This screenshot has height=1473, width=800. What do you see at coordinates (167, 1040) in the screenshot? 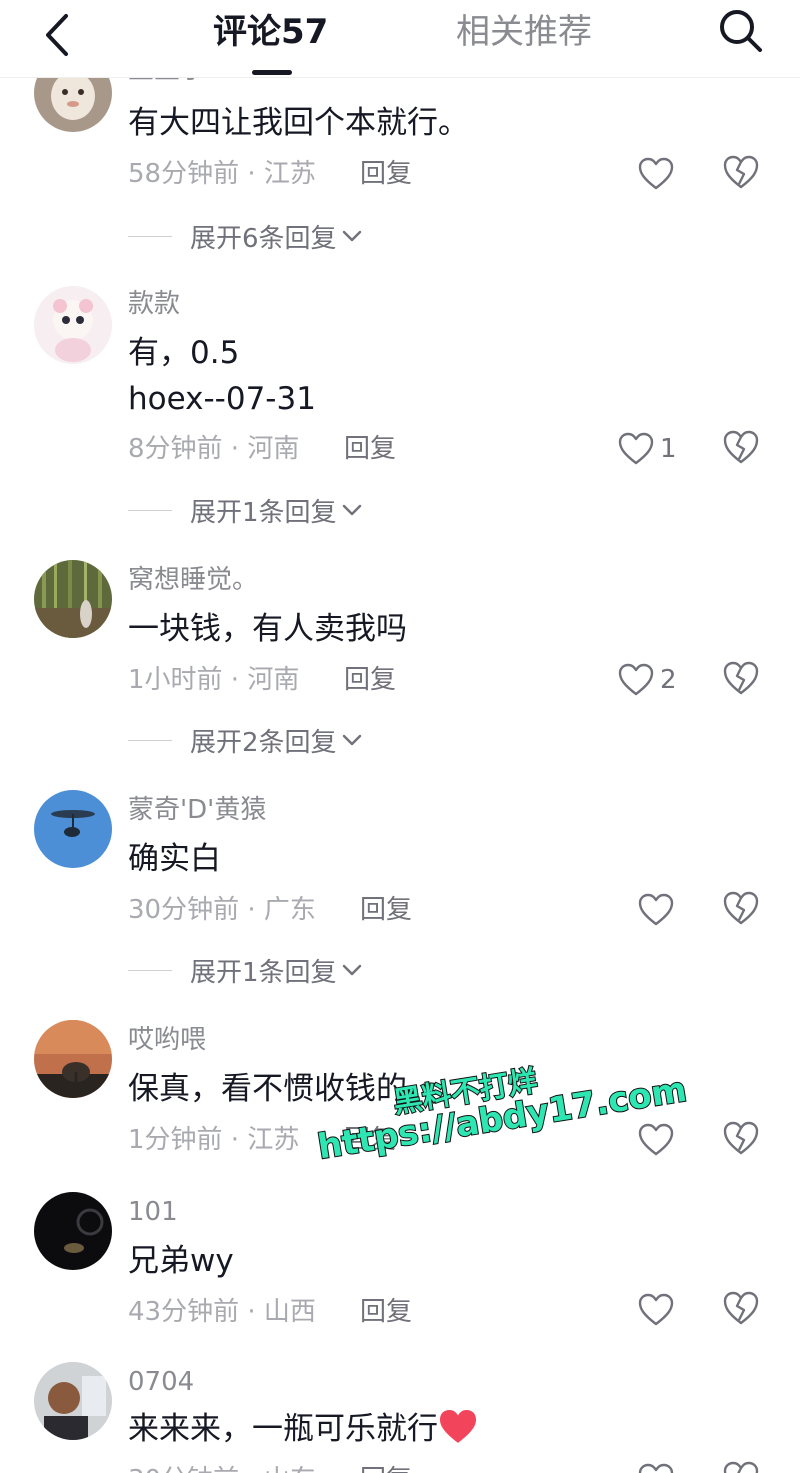
I see `comment-username: 哎哟喂` at bounding box center [167, 1040].